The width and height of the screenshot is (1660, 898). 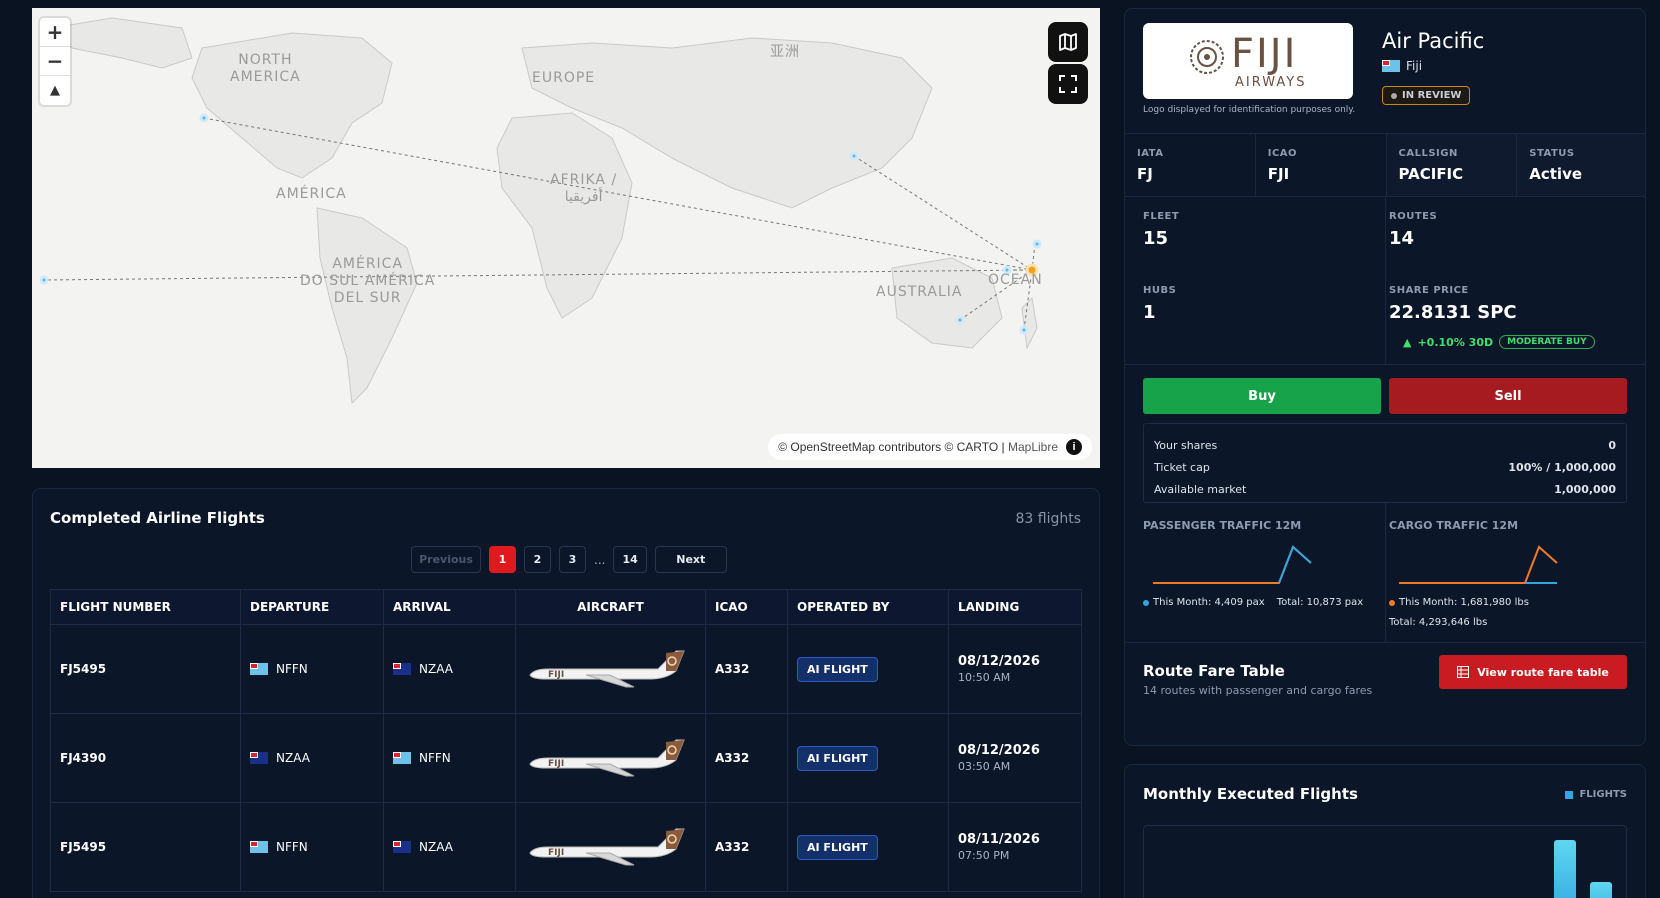 What do you see at coordinates (1402, 238) in the screenshot?
I see `stat-value: 14` at bounding box center [1402, 238].